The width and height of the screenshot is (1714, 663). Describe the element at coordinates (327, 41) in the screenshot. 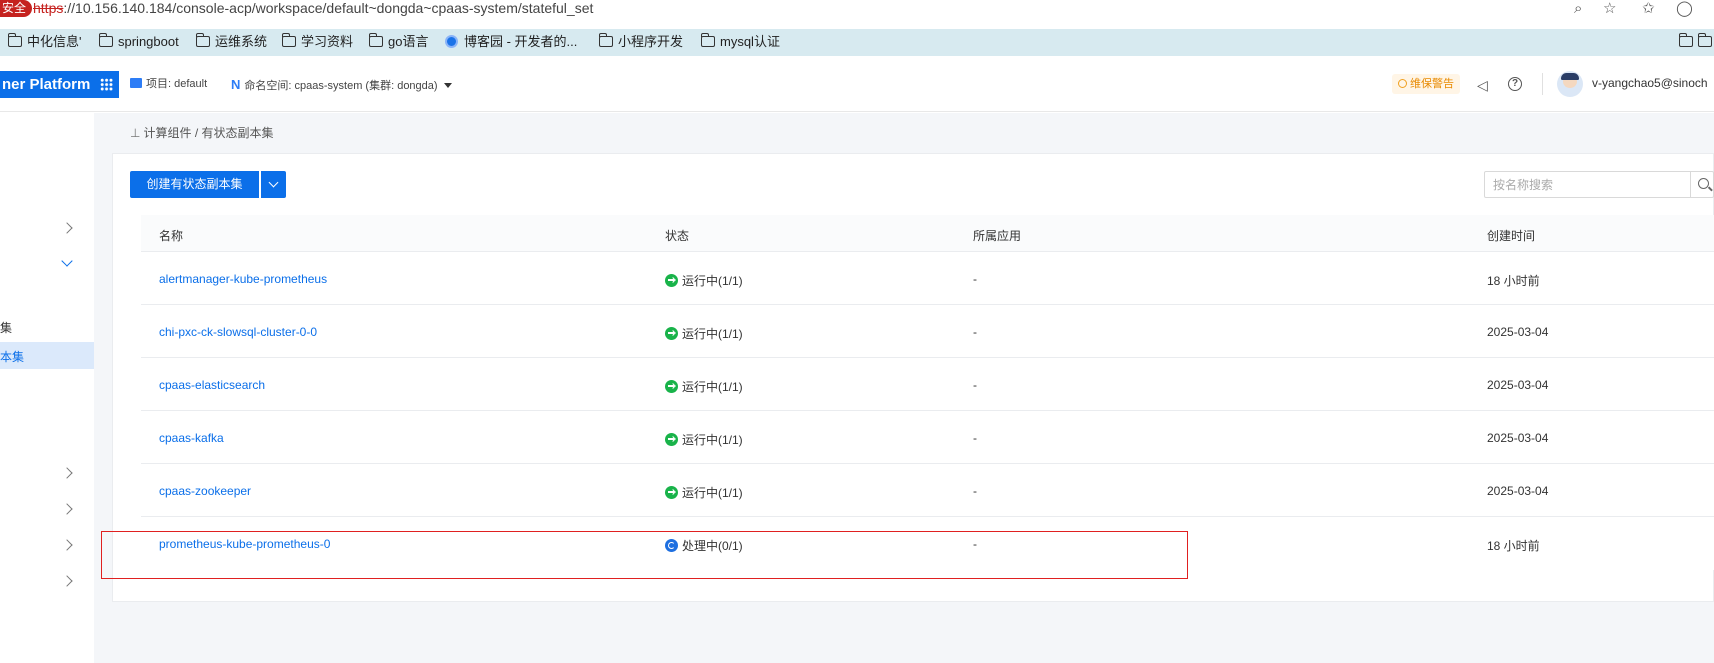

I see `bookmark-label: 学习资料` at that location.